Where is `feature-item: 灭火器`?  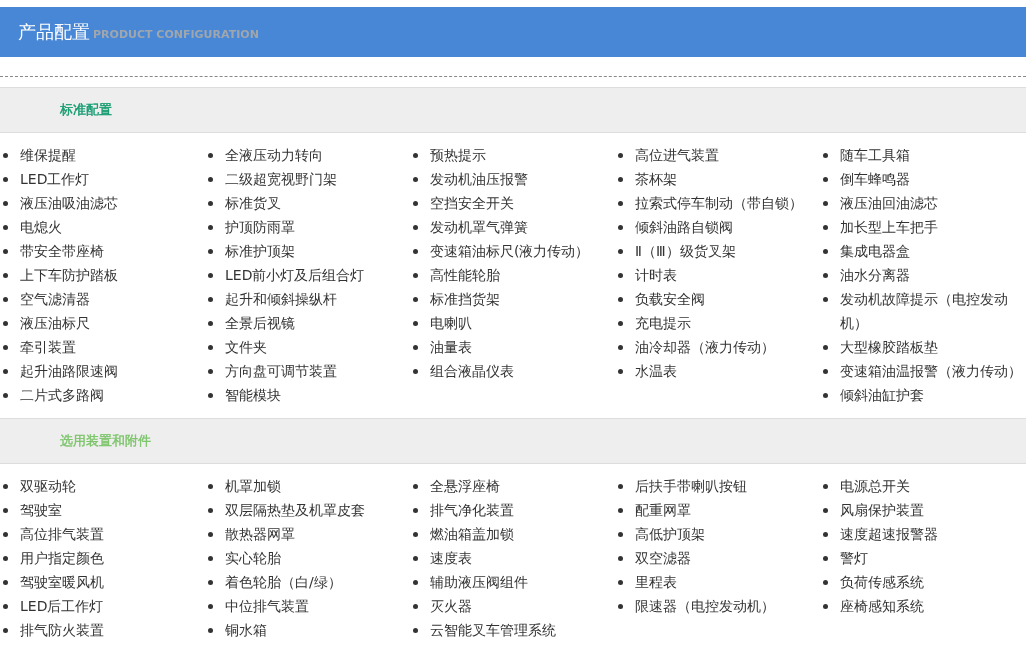
feature-item: 灭火器 is located at coordinates (451, 606).